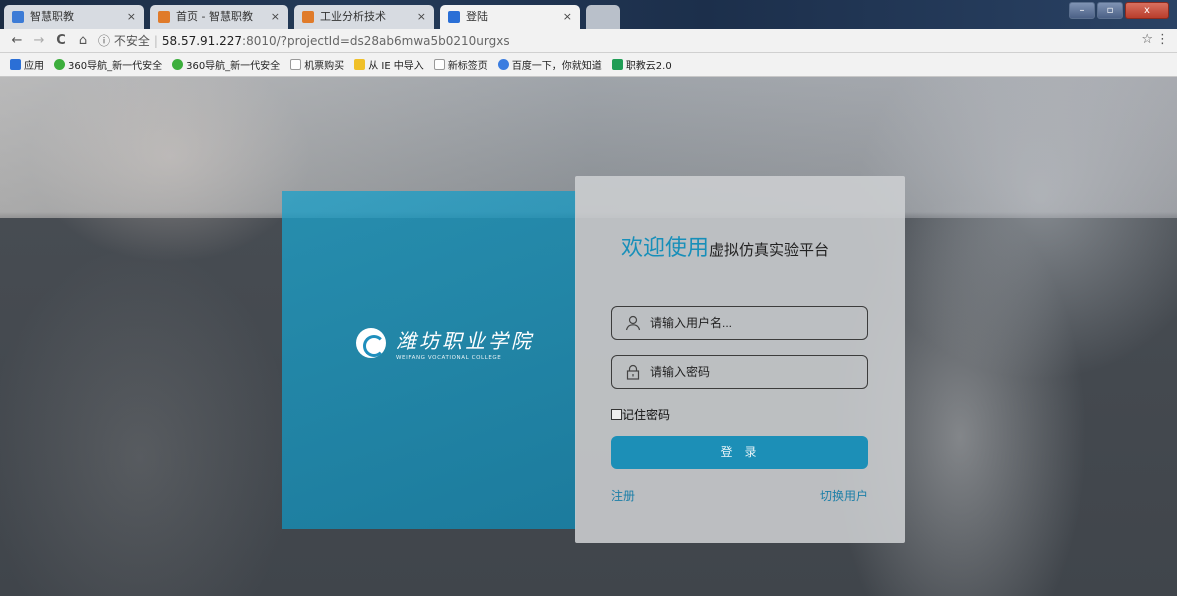 This screenshot has width=1177, height=596. I want to click on lock-icon, so click(633, 372).